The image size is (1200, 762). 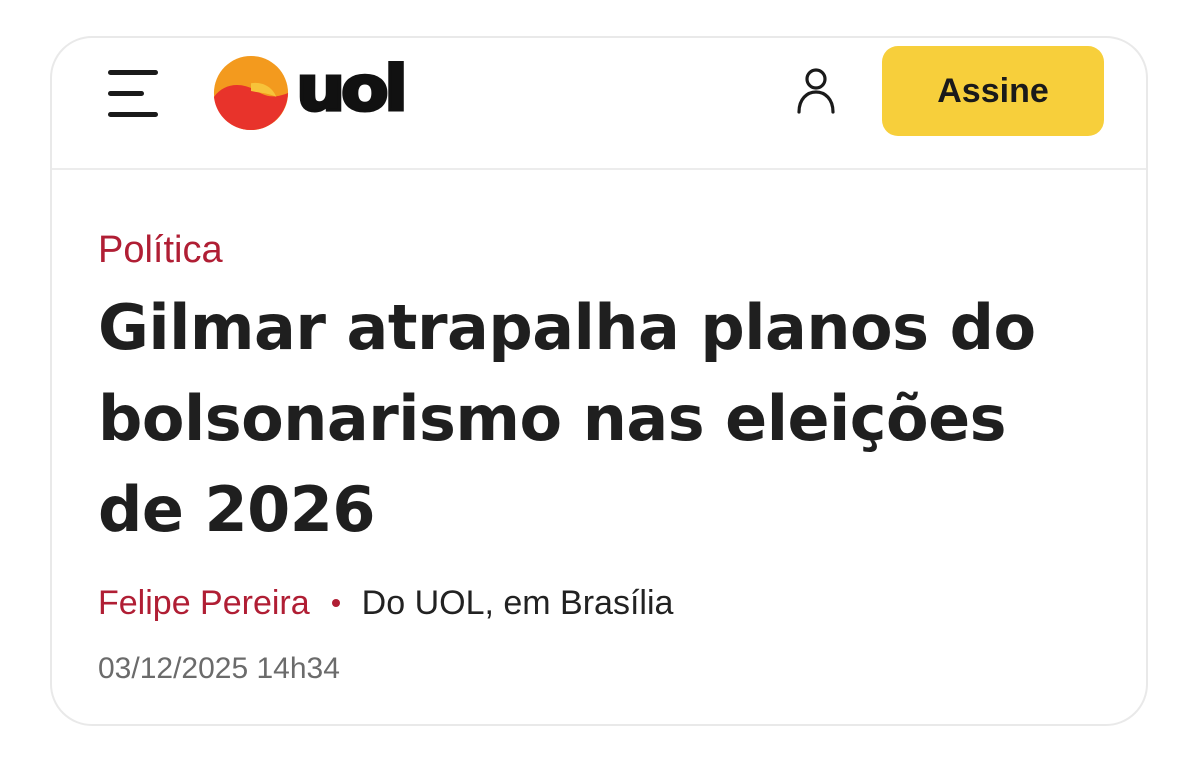 I want to click on category-link: Política, so click(x=598, y=250).